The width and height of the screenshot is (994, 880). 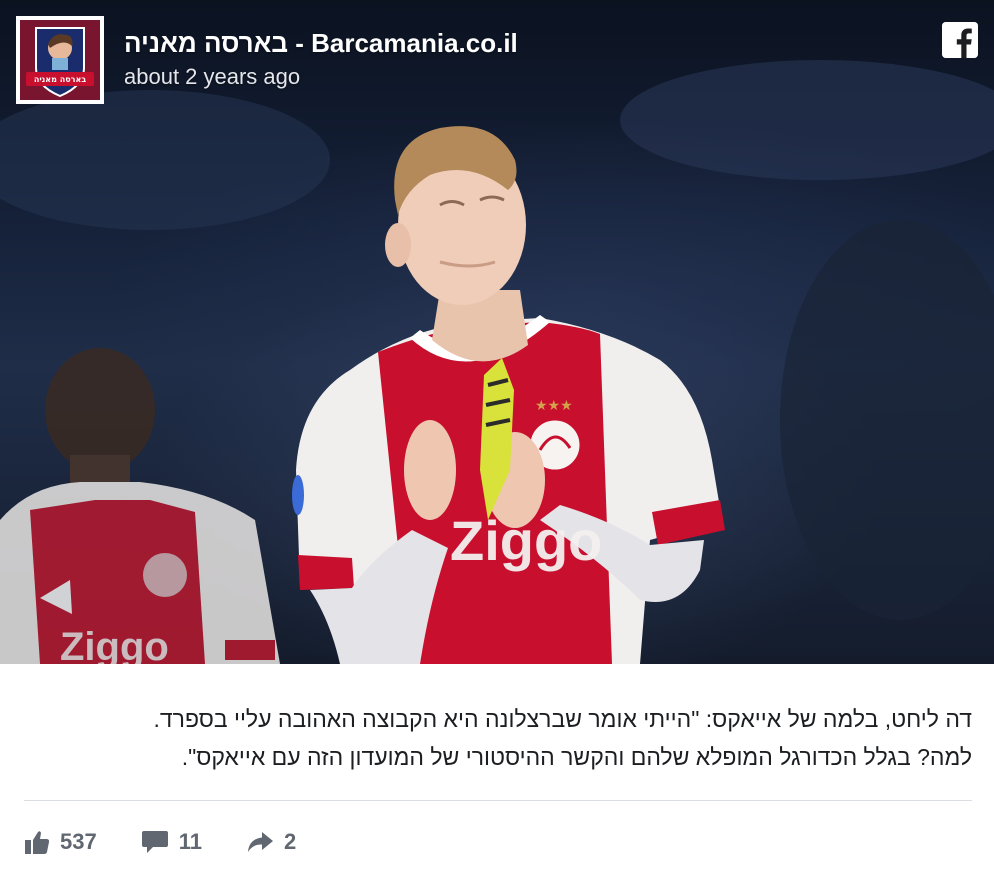 I want to click on share-count: 2, so click(x=290, y=841).